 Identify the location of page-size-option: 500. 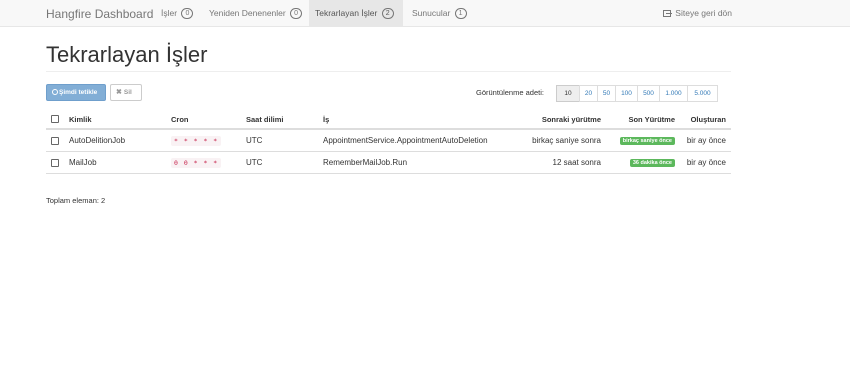
(648, 93).